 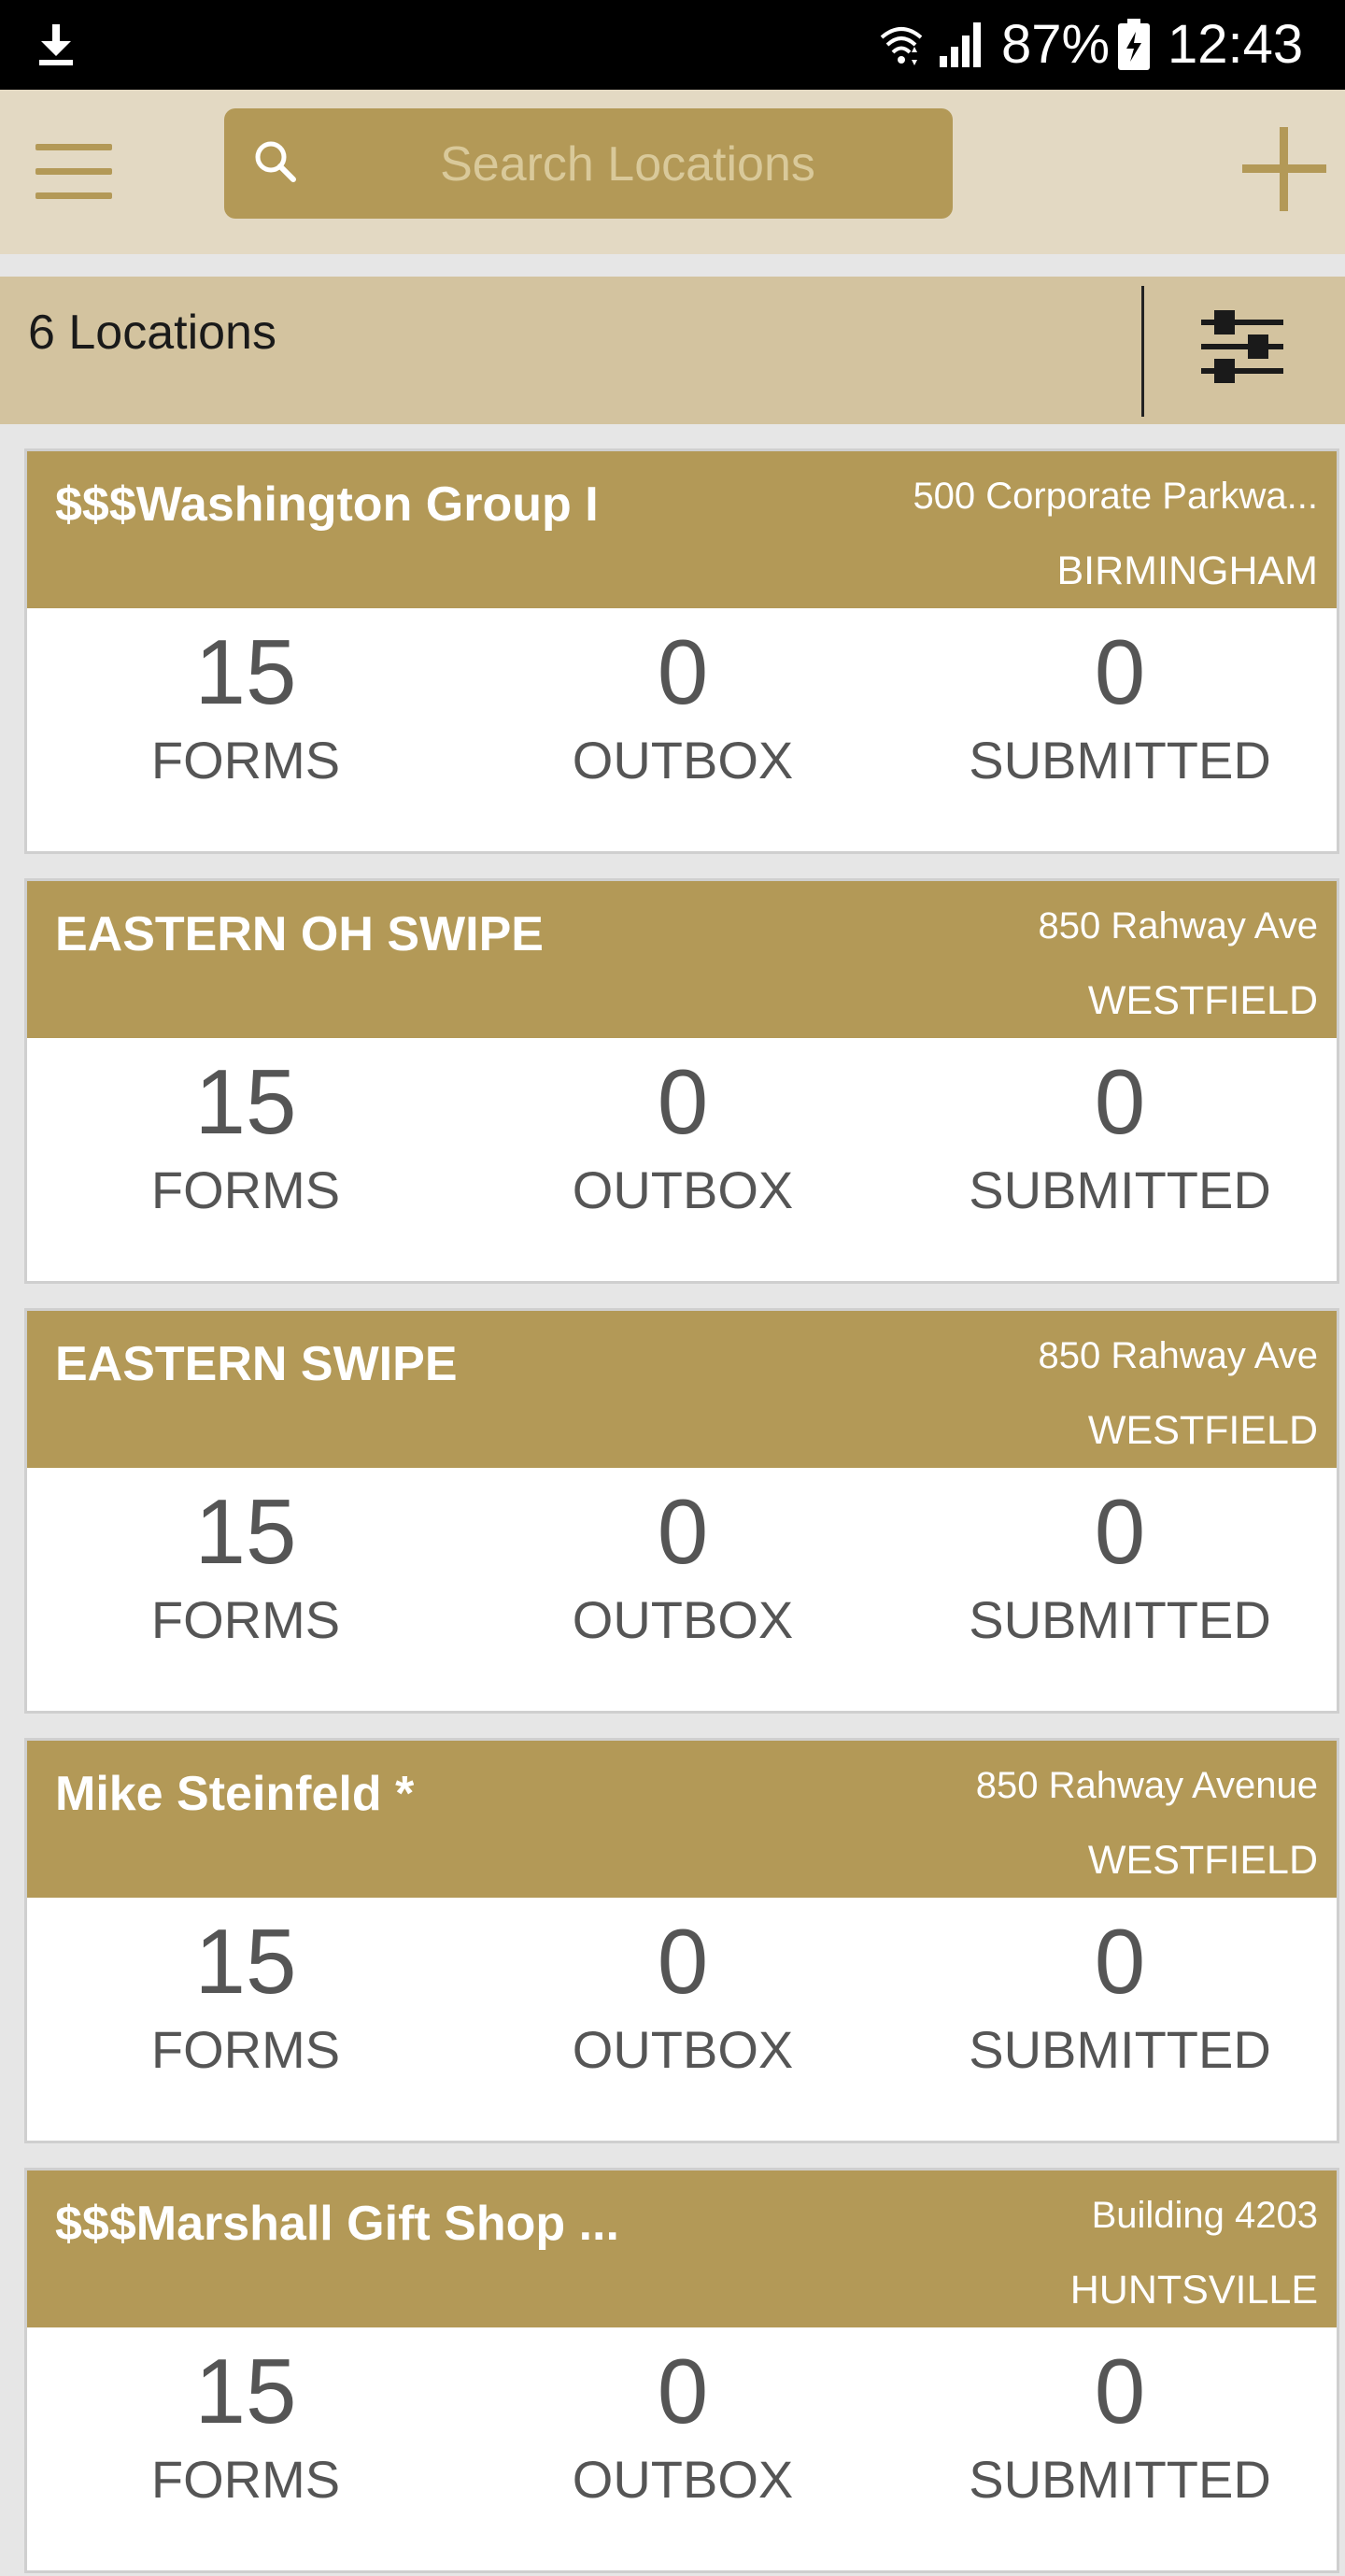 What do you see at coordinates (628, 165) in the screenshot?
I see `search-input` at bounding box center [628, 165].